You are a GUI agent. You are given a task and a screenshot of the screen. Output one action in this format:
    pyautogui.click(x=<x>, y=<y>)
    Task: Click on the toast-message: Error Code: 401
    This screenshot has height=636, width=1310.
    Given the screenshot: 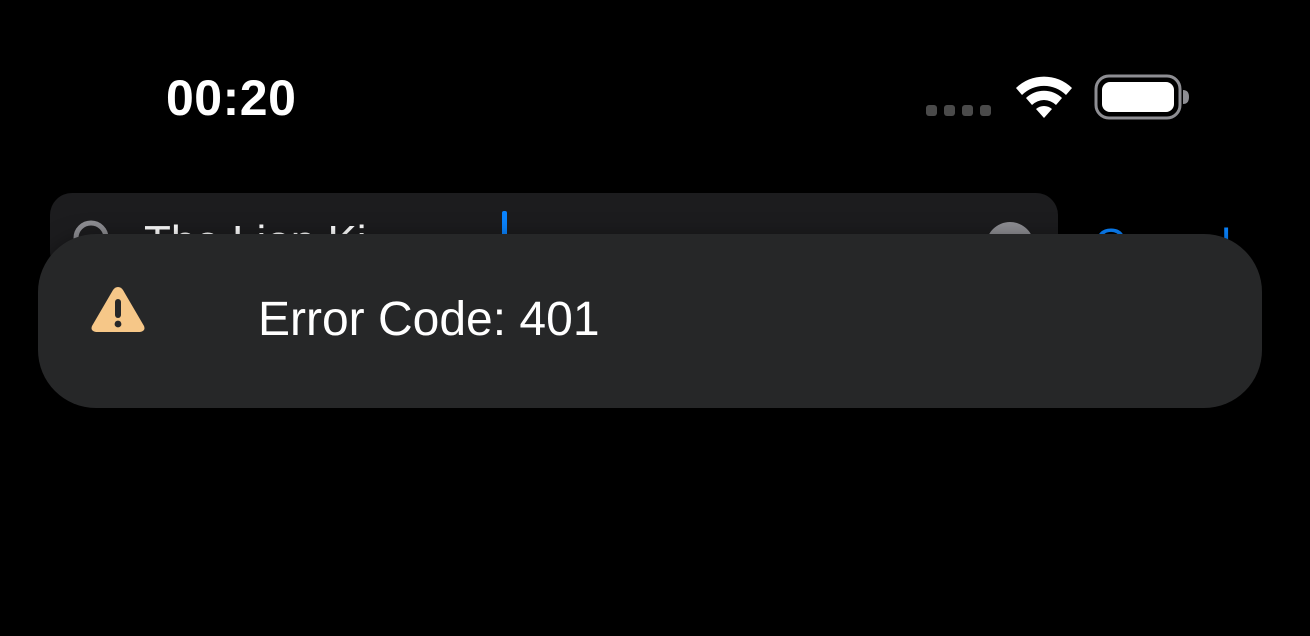 What is the action you would take?
    pyautogui.click(x=429, y=319)
    